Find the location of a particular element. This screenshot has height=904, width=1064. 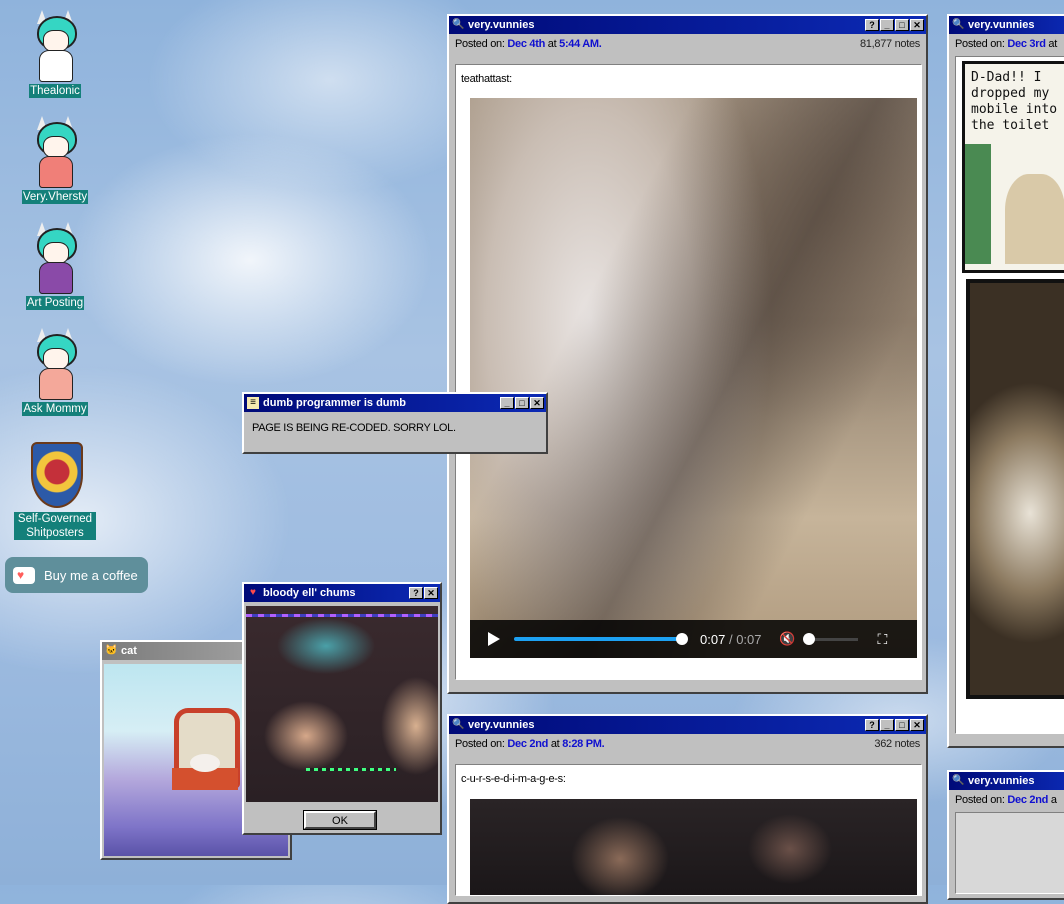

video-time: 0:07 / 0:07 is located at coordinates (731, 639).